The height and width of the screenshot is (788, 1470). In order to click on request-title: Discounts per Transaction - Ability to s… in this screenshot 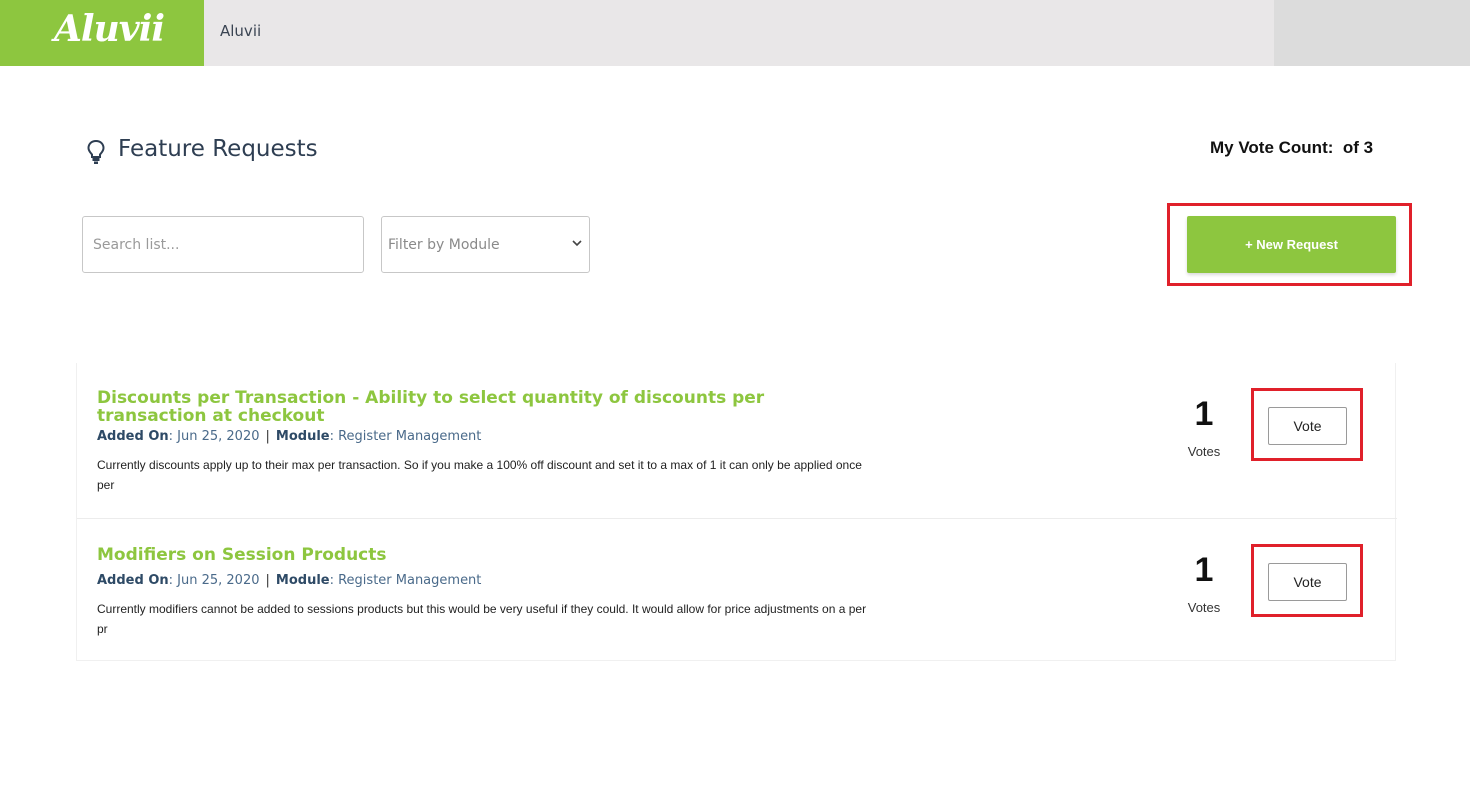, I will do `click(482, 407)`.